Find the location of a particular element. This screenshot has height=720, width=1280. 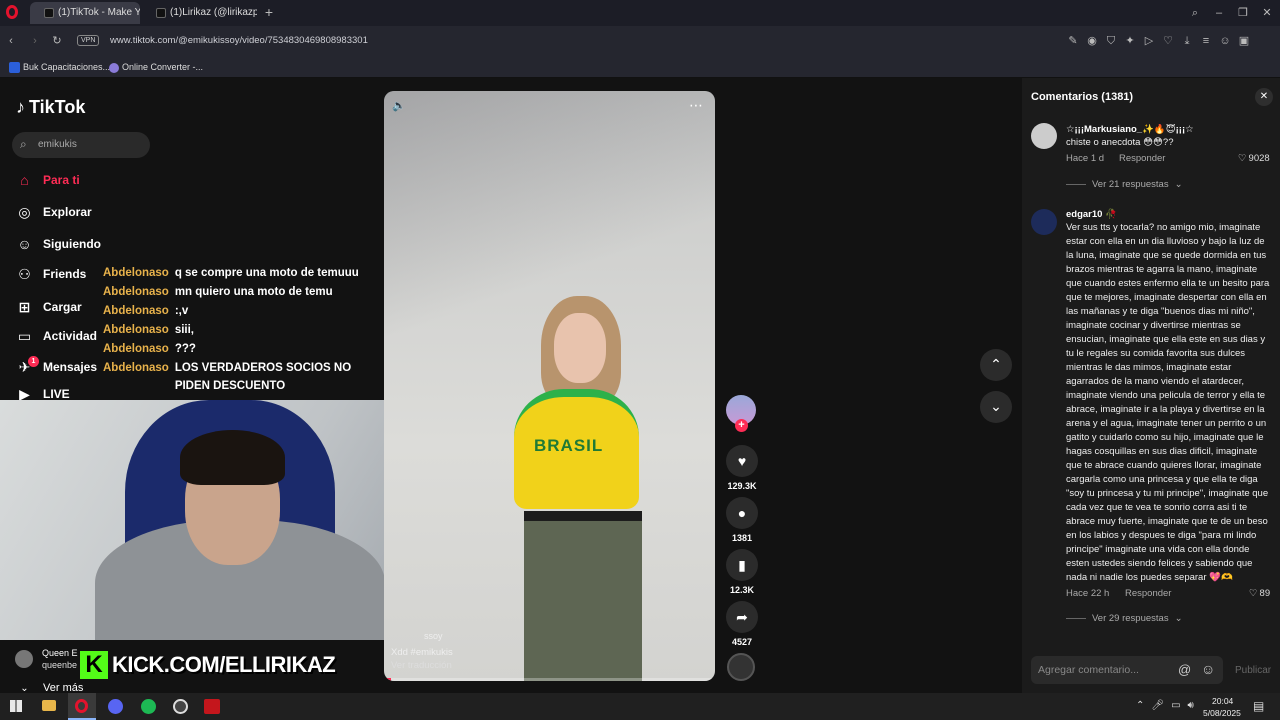

comment-like: ♡ 9028 is located at coordinates (1254, 158).